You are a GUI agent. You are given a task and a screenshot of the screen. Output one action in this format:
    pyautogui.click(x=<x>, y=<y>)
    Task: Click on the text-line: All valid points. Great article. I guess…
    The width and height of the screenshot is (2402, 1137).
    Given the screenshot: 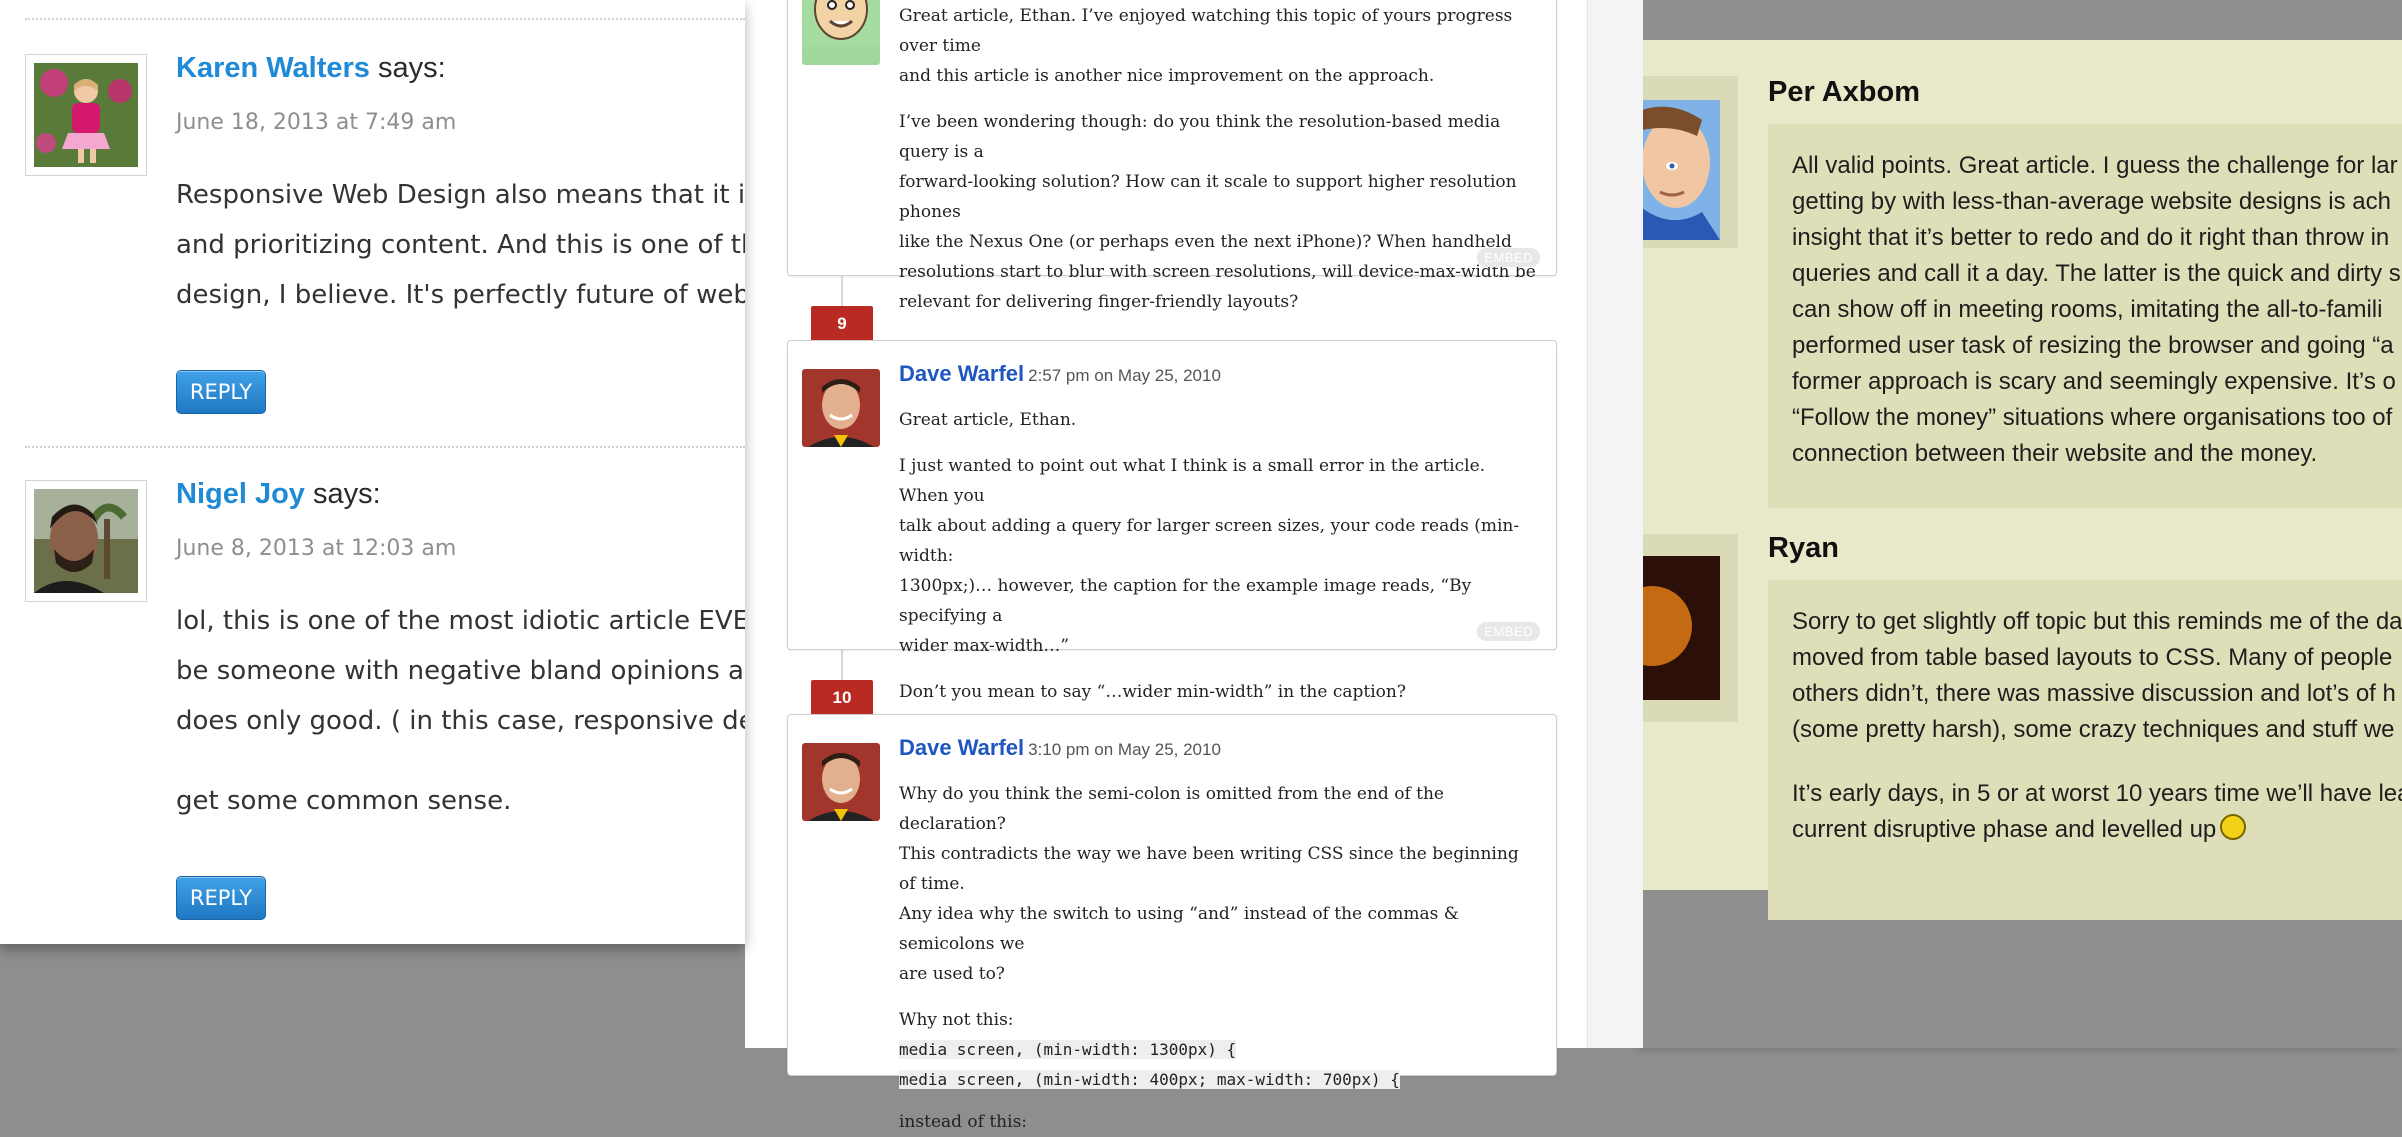 What is the action you would take?
    pyautogui.click(x=2095, y=165)
    